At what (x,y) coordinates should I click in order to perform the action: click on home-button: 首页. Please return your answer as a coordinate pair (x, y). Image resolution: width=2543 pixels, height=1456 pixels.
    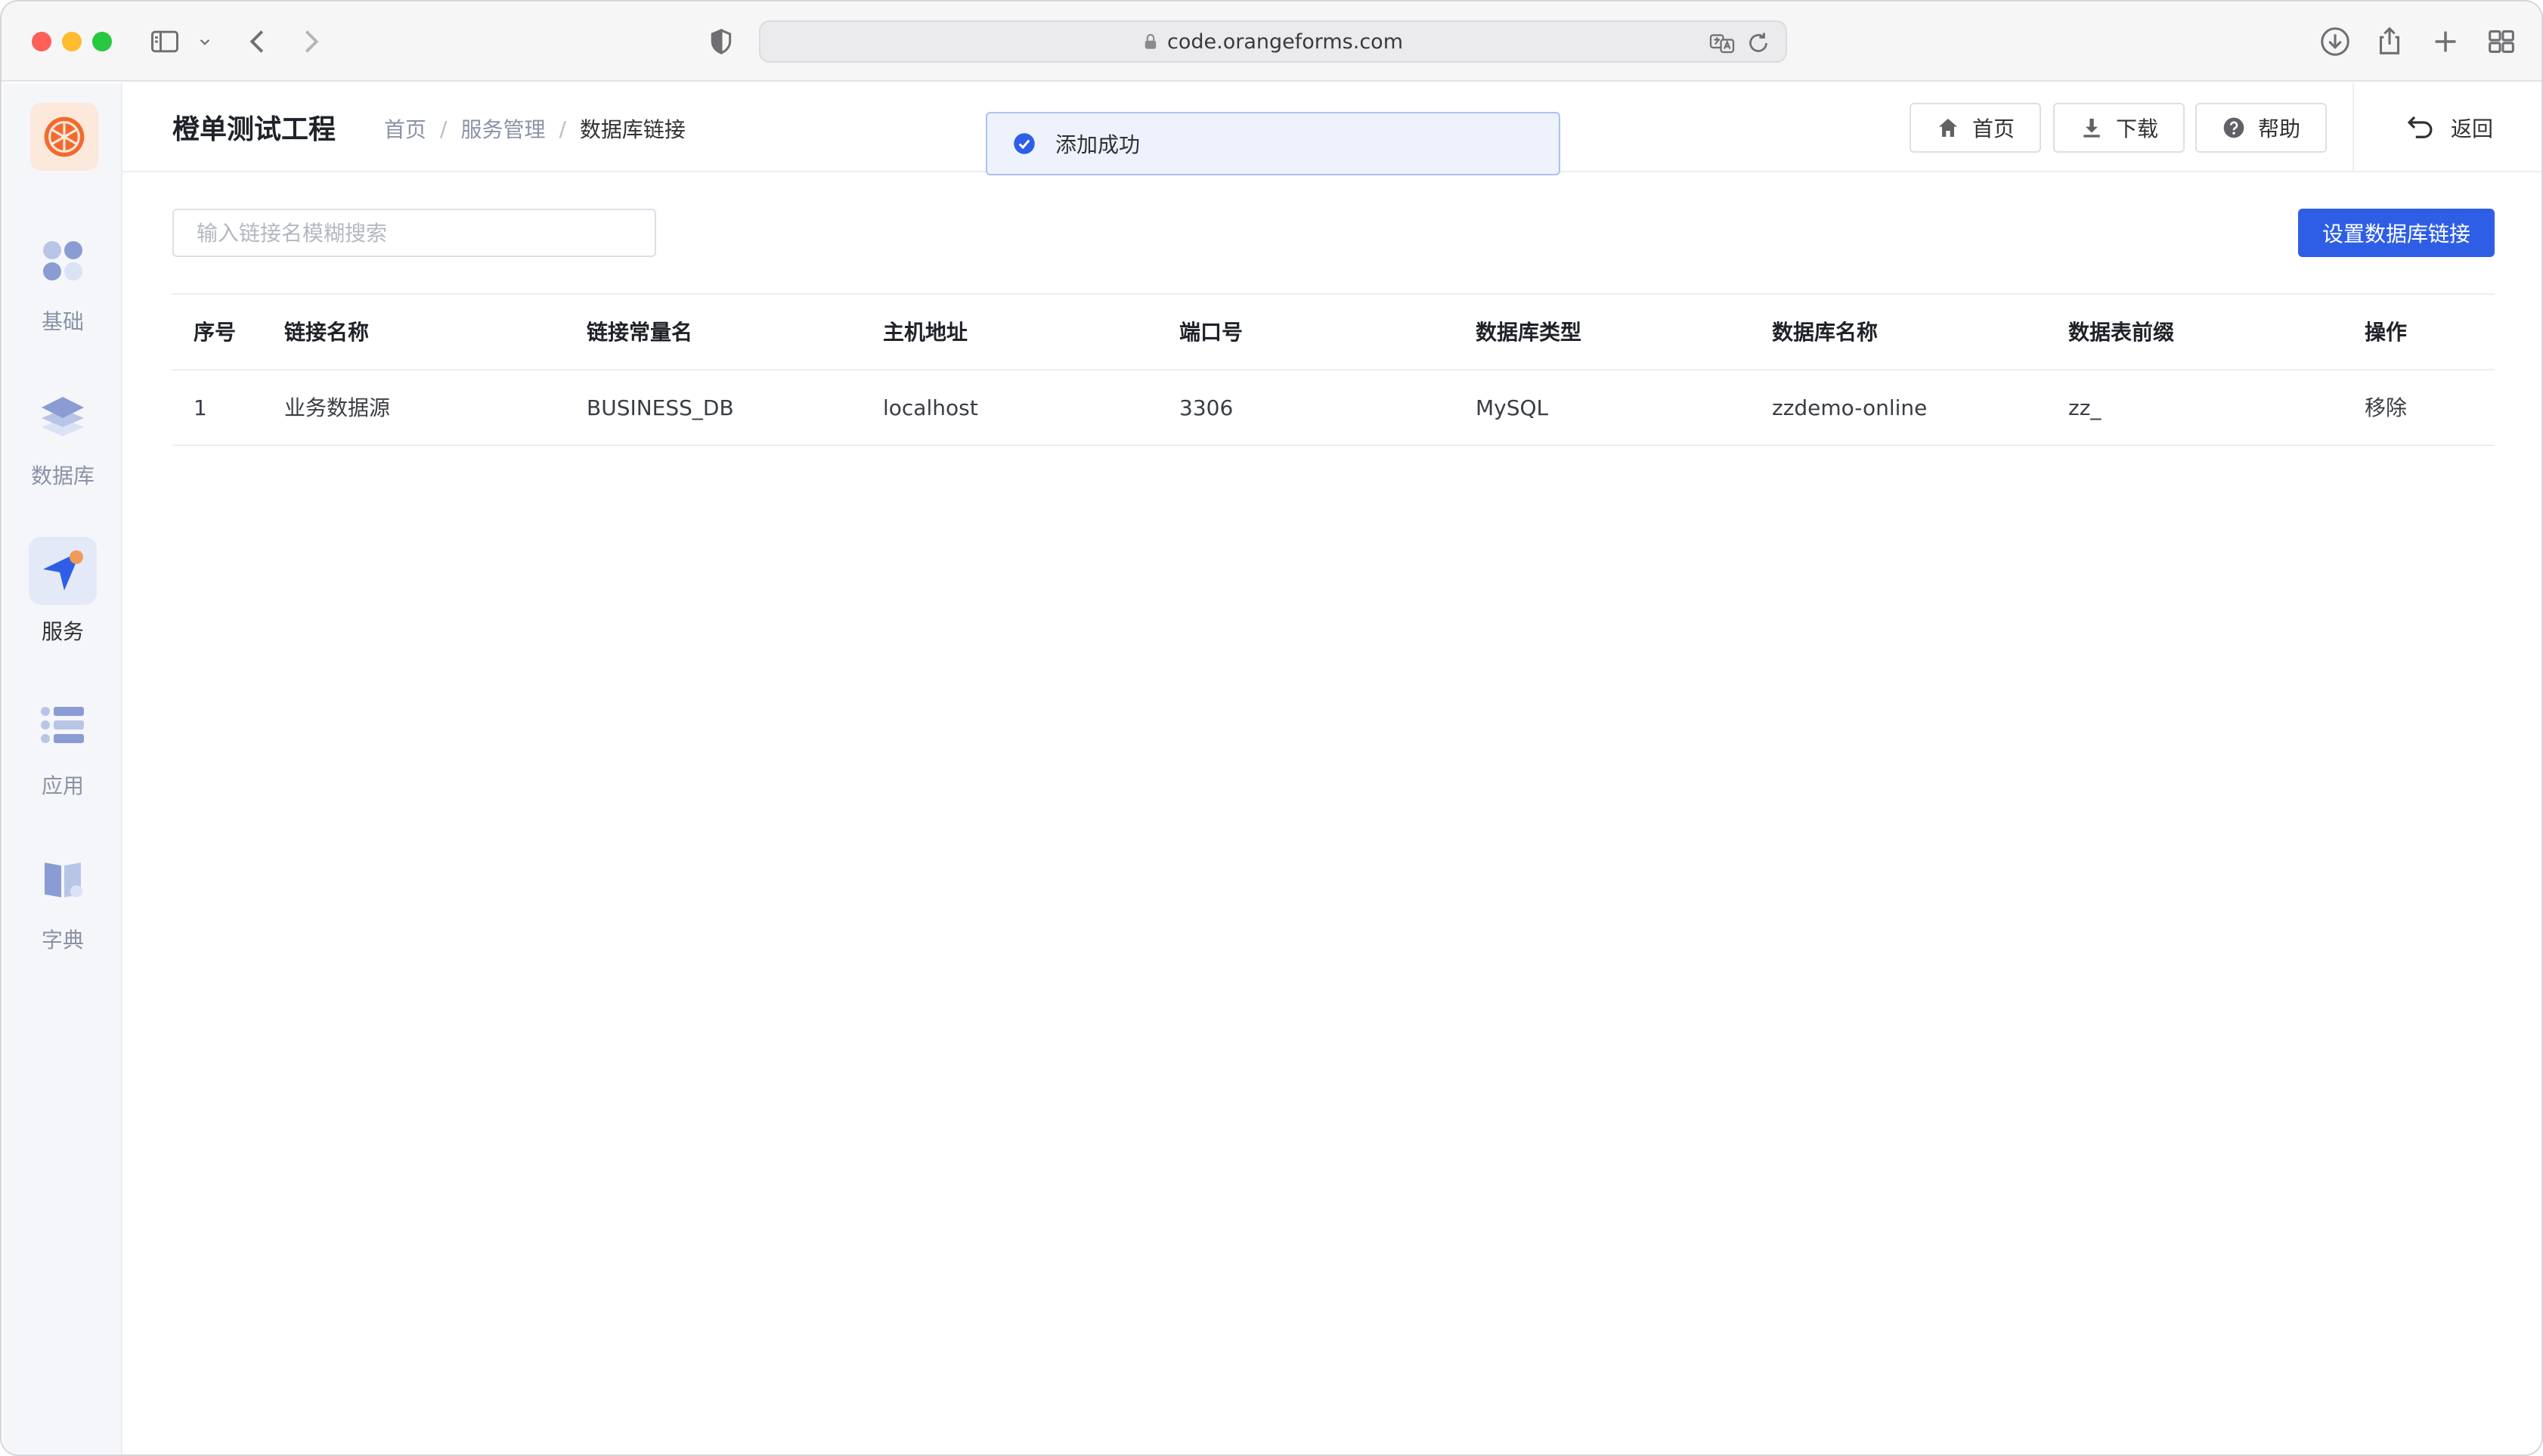
    Looking at the image, I should click on (1975, 128).